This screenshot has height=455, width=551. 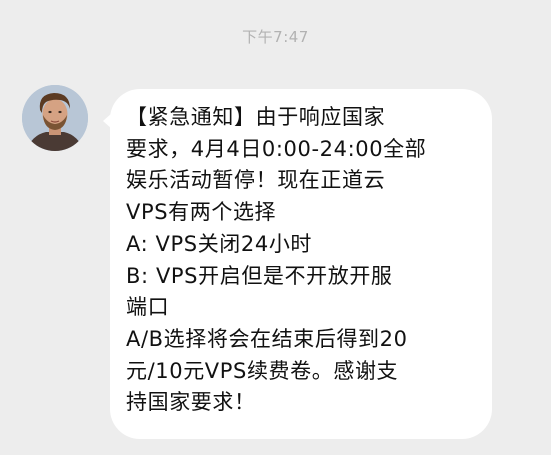 What do you see at coordinates (256, 180) in the screenshot?
I see `message-line: 娱乐活动暂停！现在正道云` at bounding box center [256, 180].